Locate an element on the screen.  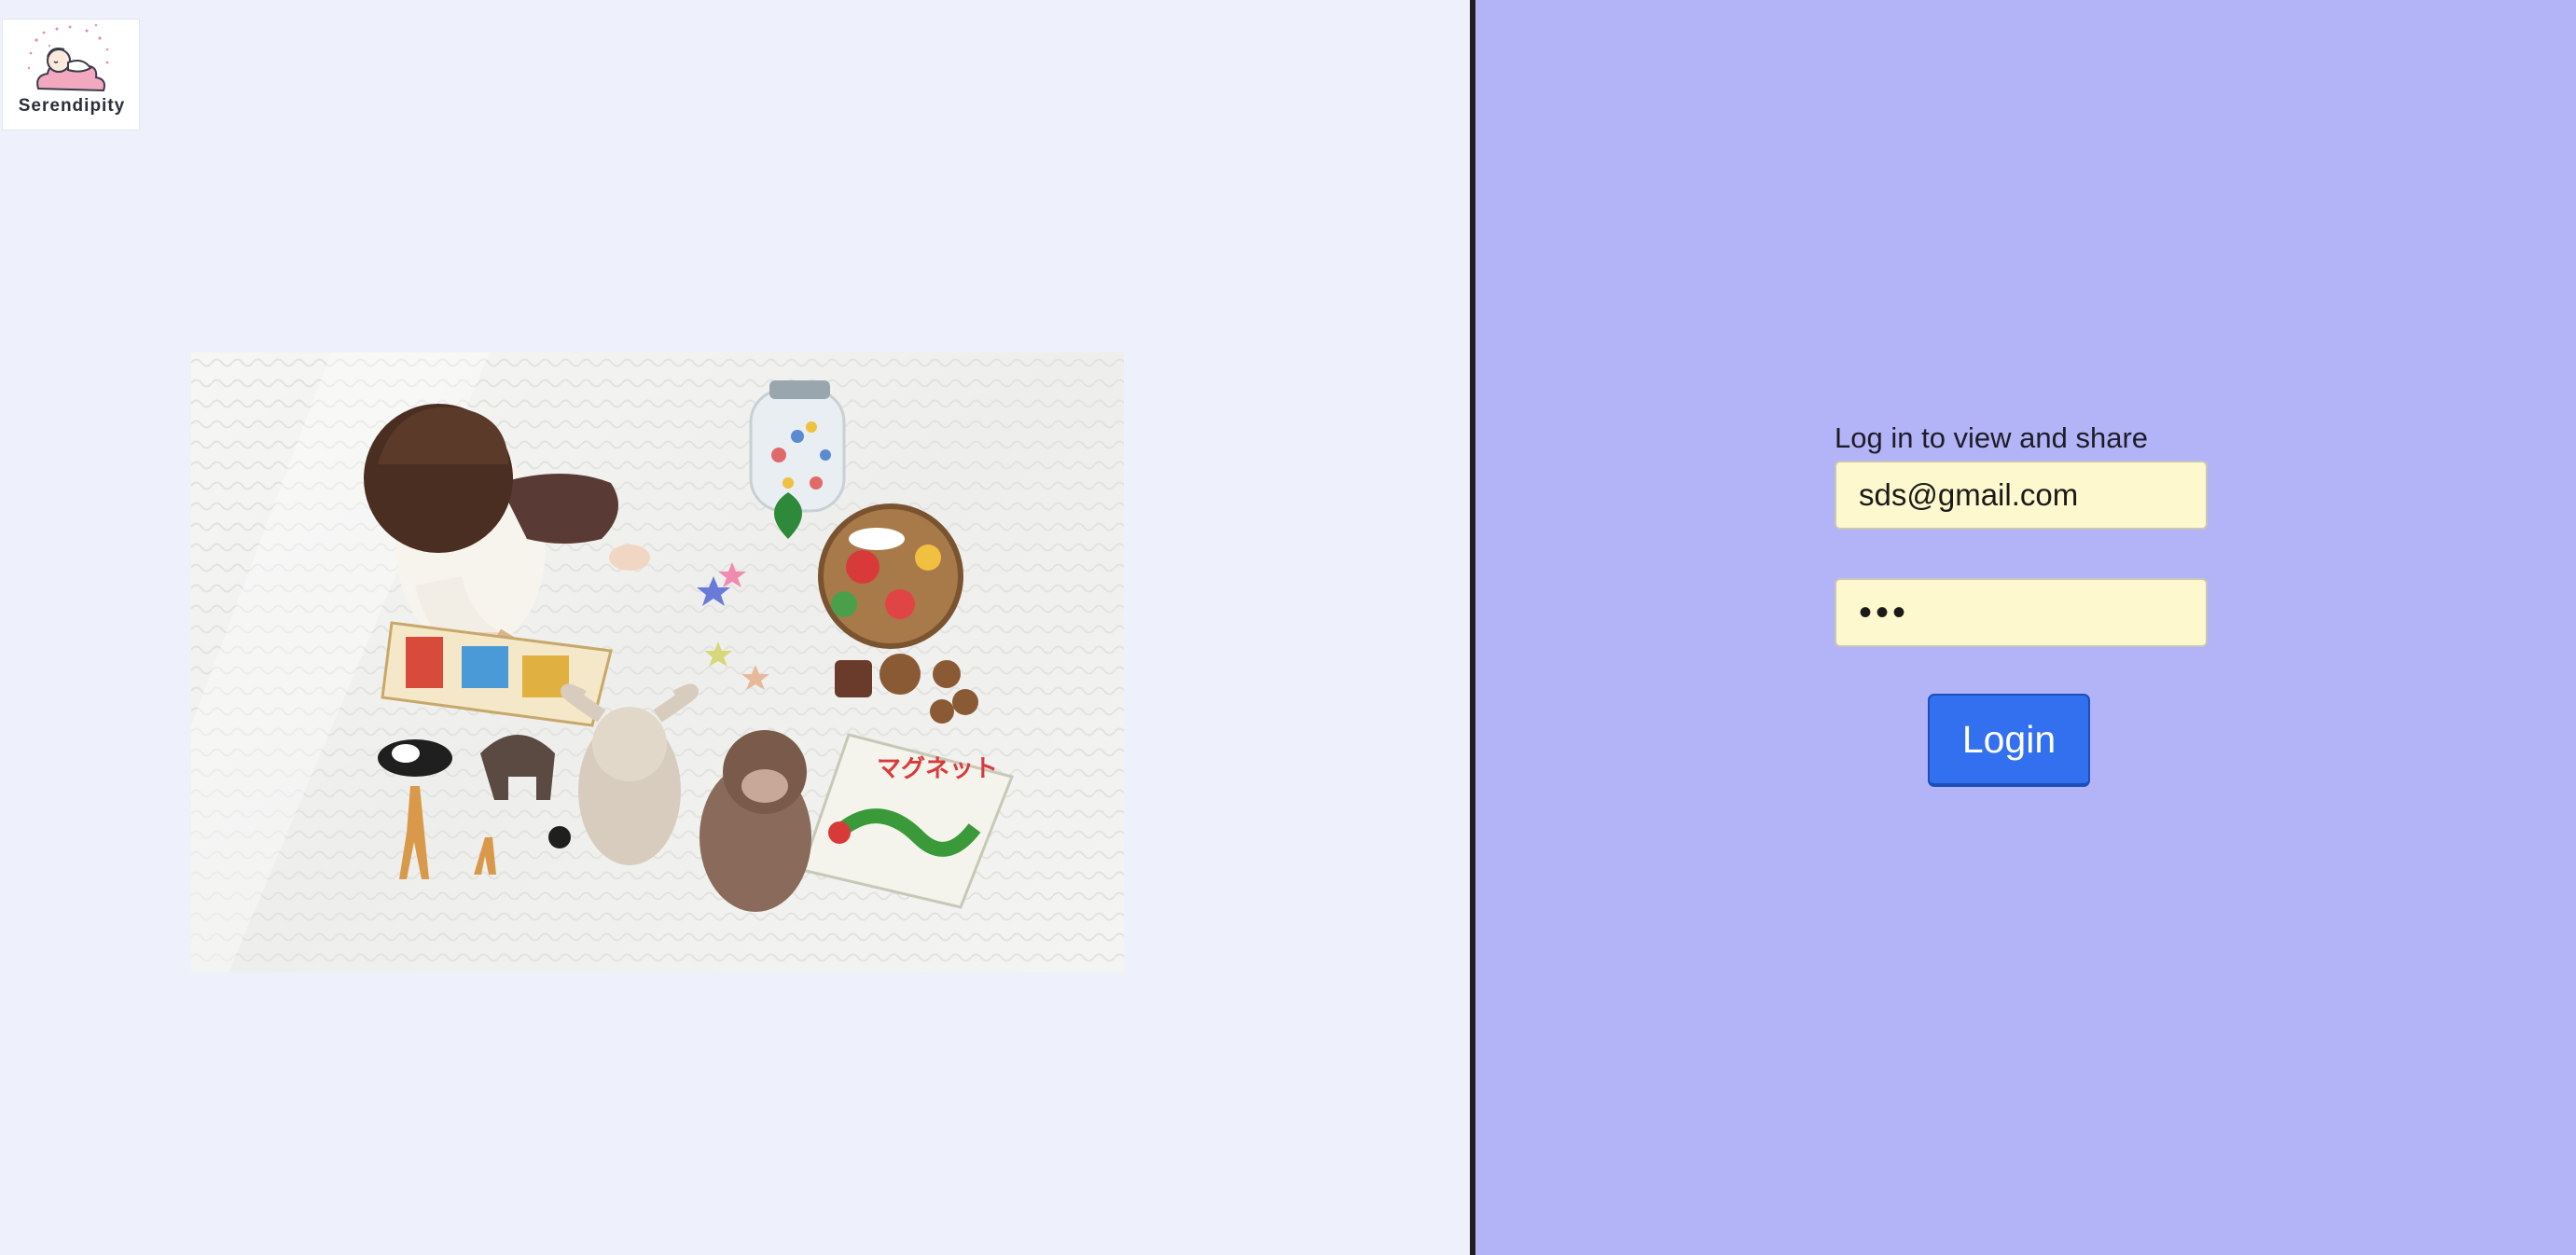
sleeping-baby-logo-icon is located at coordinates (68, 58).